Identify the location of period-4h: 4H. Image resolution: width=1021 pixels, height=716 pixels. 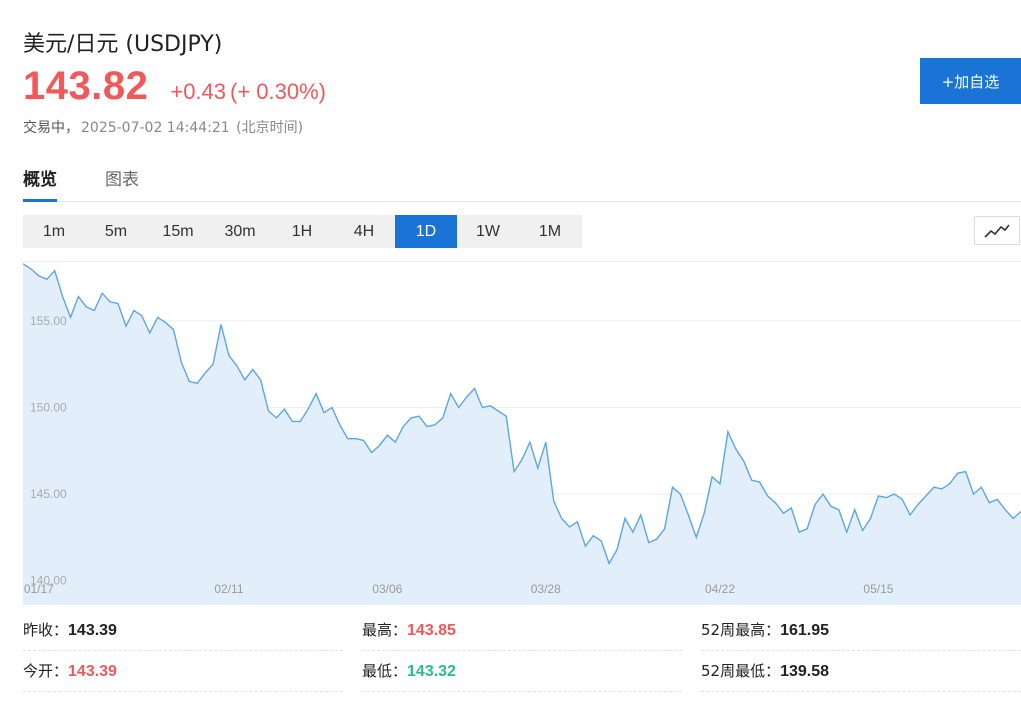
(364, 231).